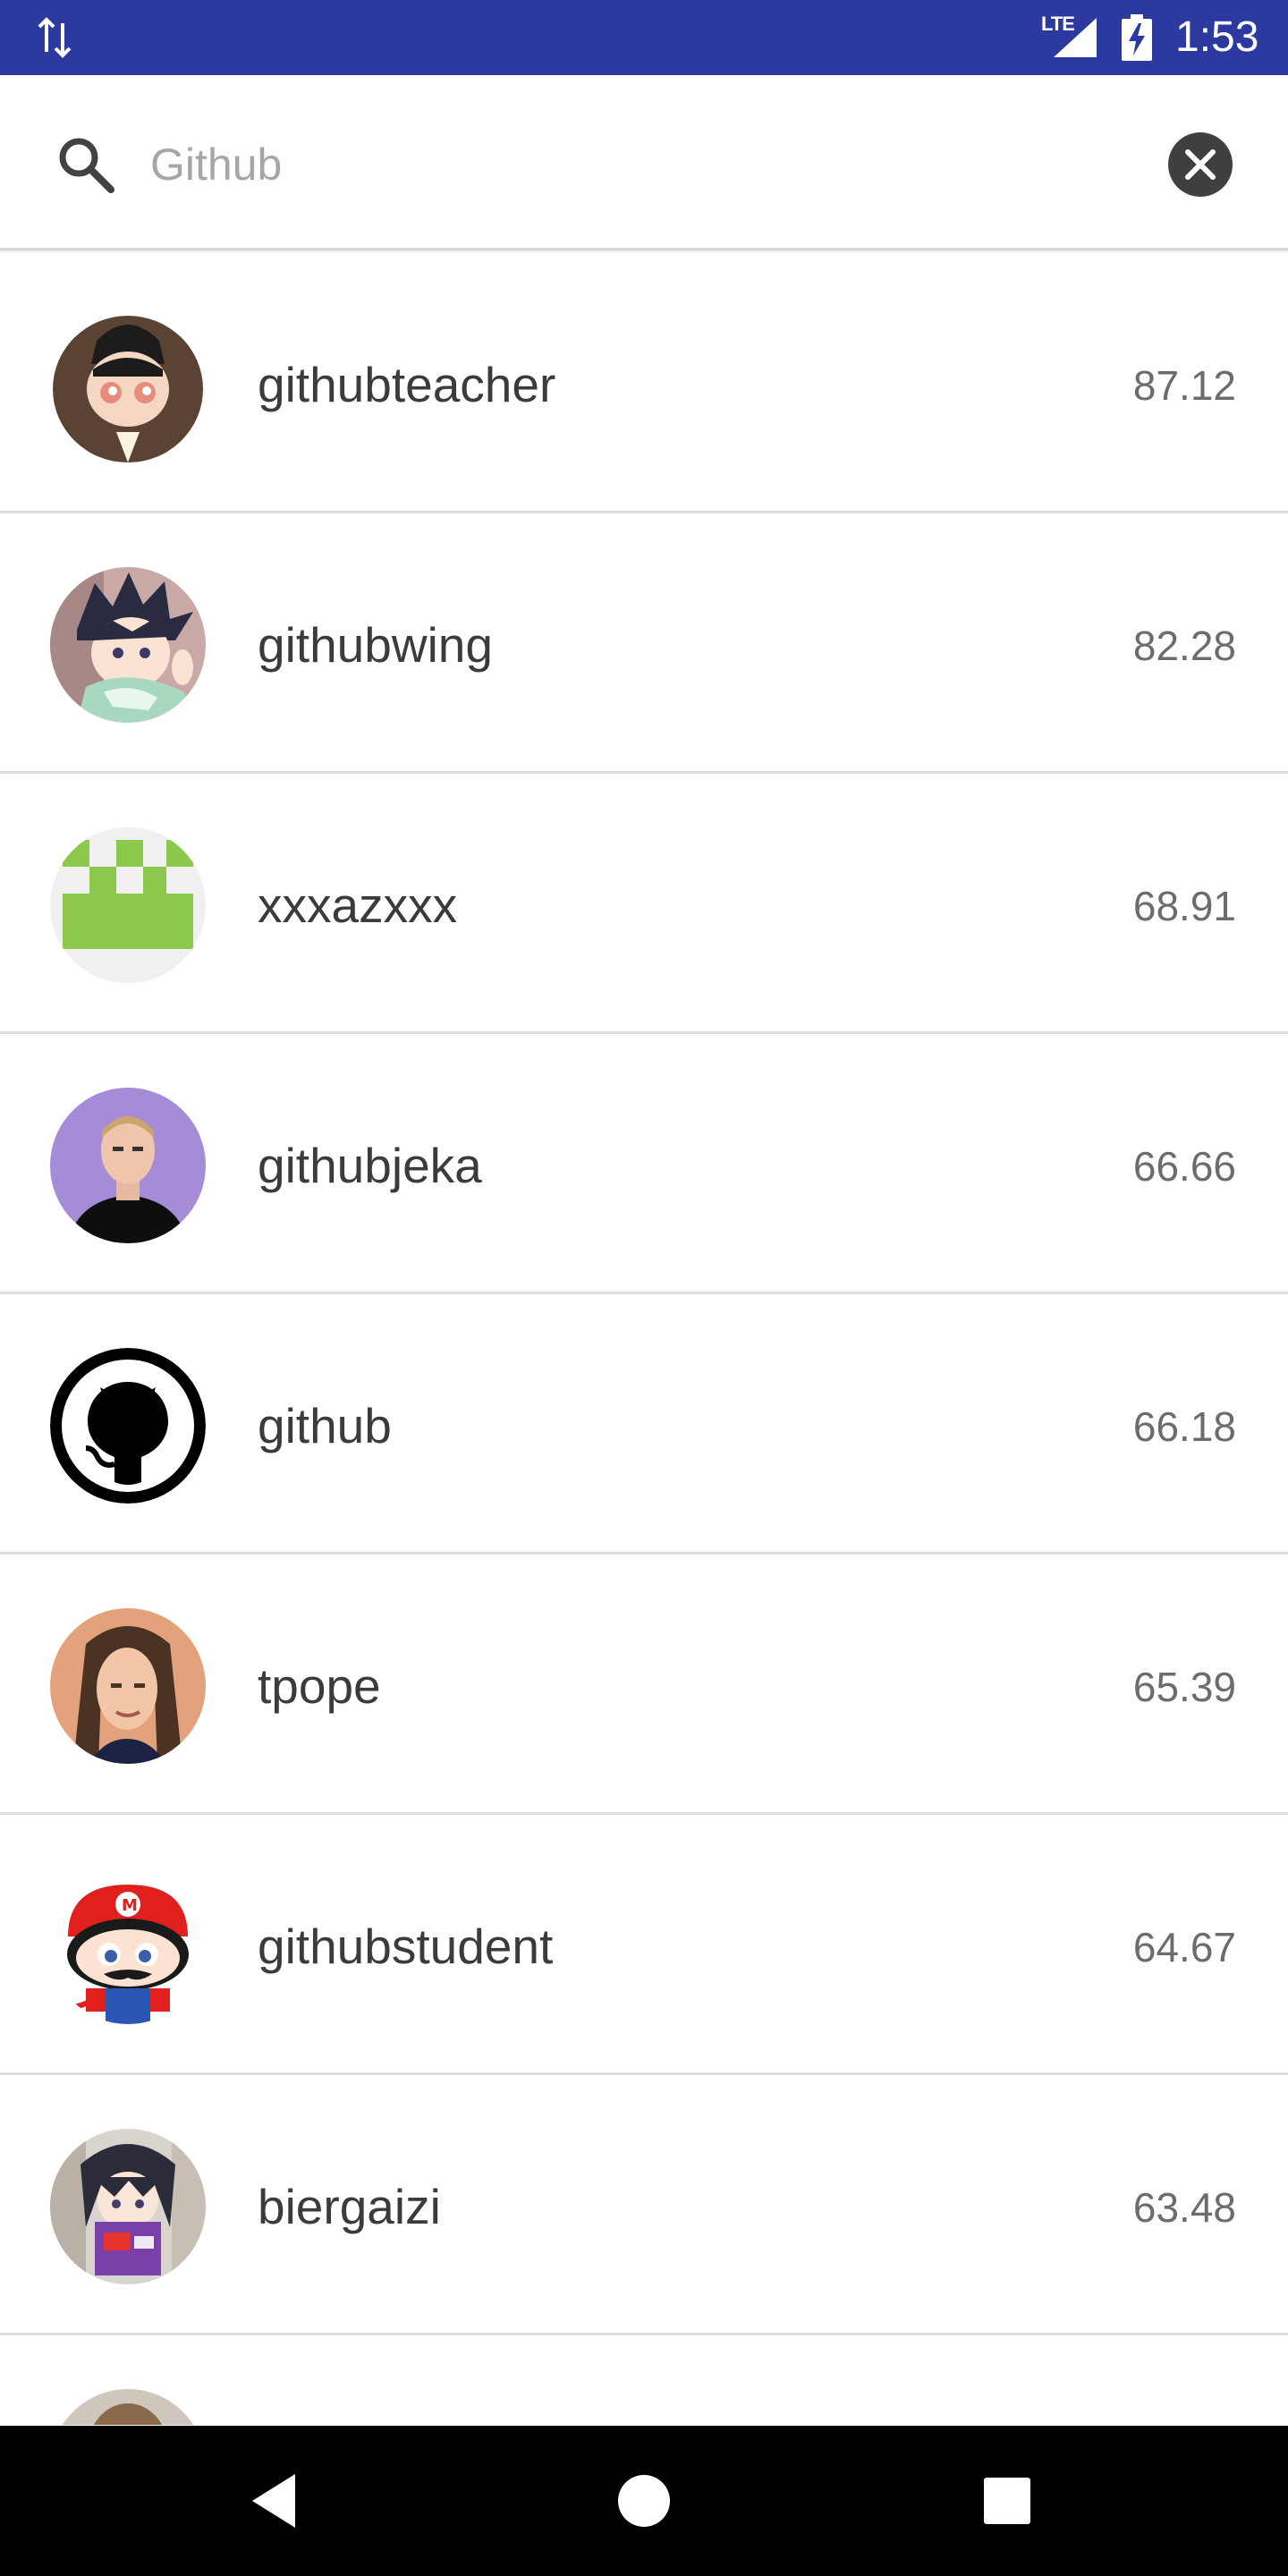 The height and width of the screenshot is (2576, 1288). I want to click on username: githubjeka, so click(370, 1165).